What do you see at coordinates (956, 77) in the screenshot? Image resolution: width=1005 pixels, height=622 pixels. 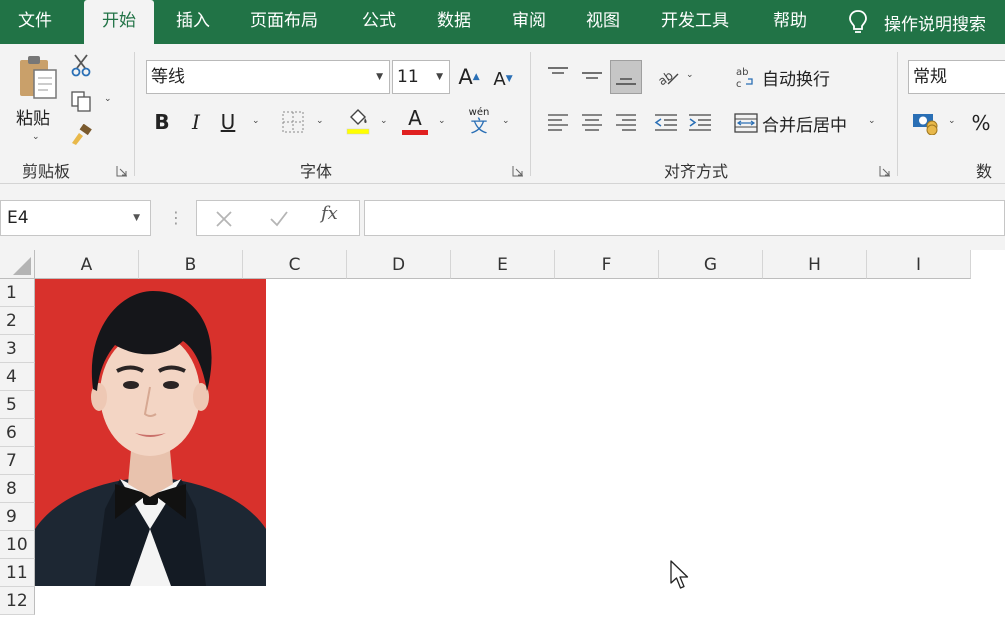 I see `number-format-combobox: 常规` at bounding box center [956, 77].